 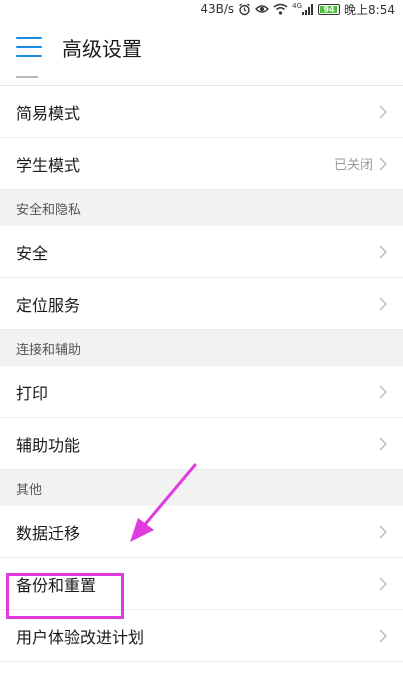 What do you see at coordinates (48, 165) in the screenshot?
I see `list-item-label: 学生模式` at bounding box center [48, 165].